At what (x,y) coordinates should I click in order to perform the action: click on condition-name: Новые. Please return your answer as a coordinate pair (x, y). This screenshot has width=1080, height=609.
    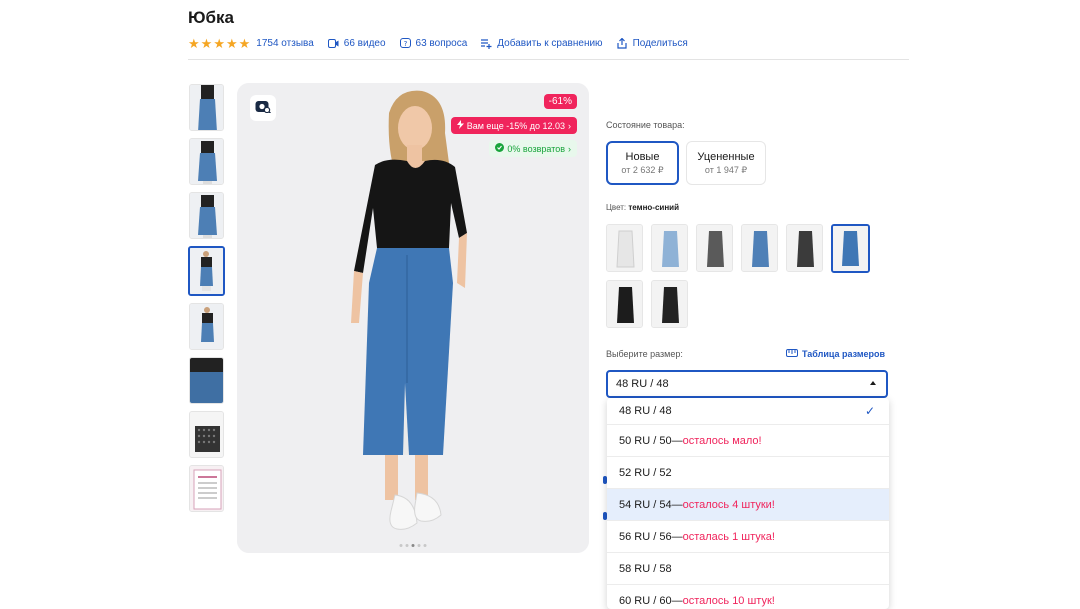
    Looking at the image, I should click on (642, 156).